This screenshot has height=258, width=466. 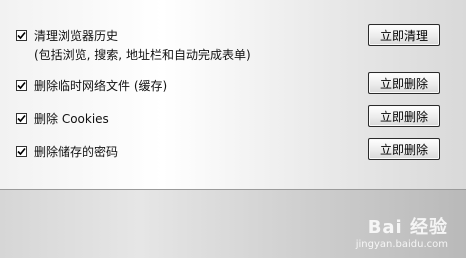 I want to click on history-description: (包括浏览, 搜索, 地址栏和自动完成表单), so click(x=142, y=55).